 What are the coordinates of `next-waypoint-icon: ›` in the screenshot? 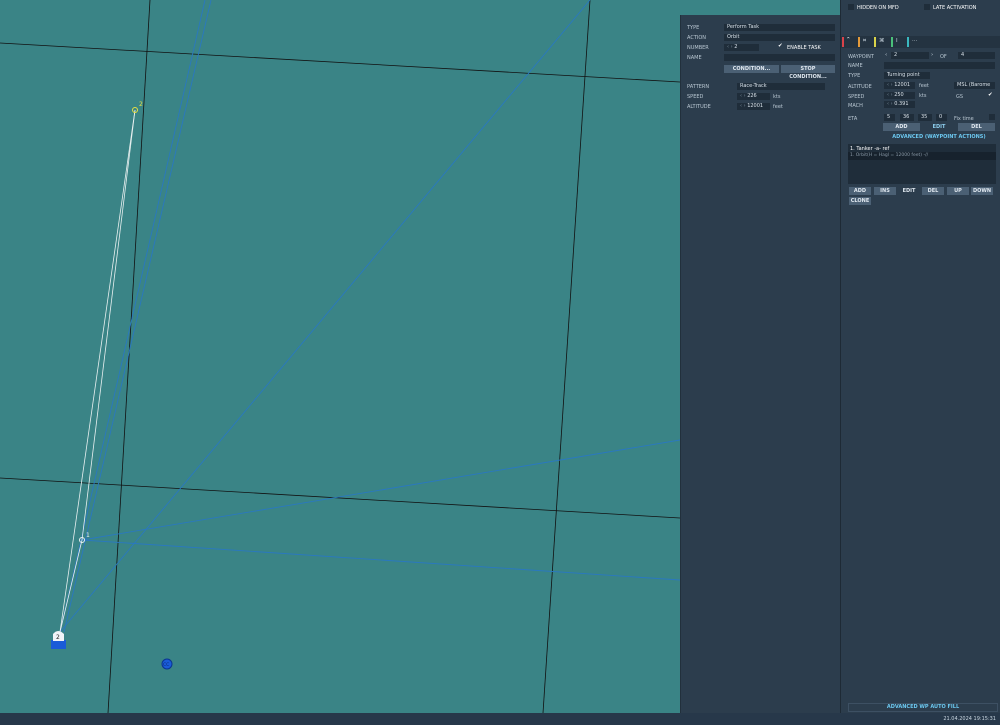 It's located at (932, 55).